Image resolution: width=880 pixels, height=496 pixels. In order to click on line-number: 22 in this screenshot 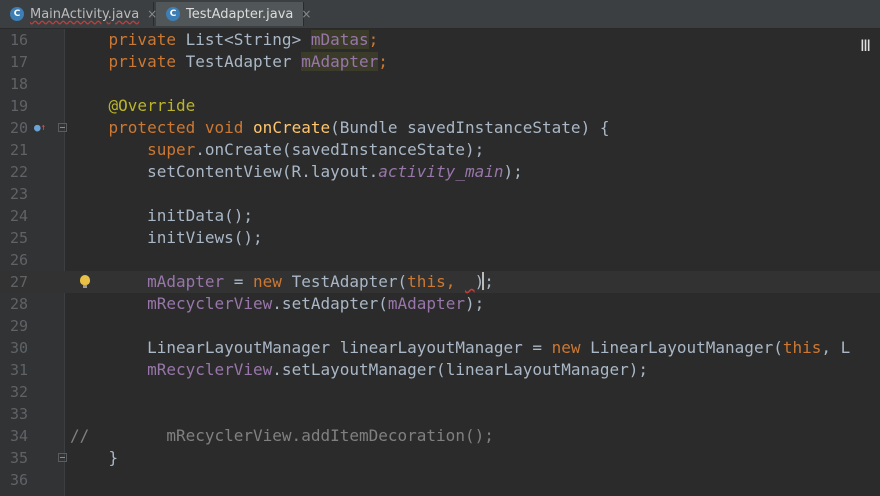, I will do `click(18, 172)`.